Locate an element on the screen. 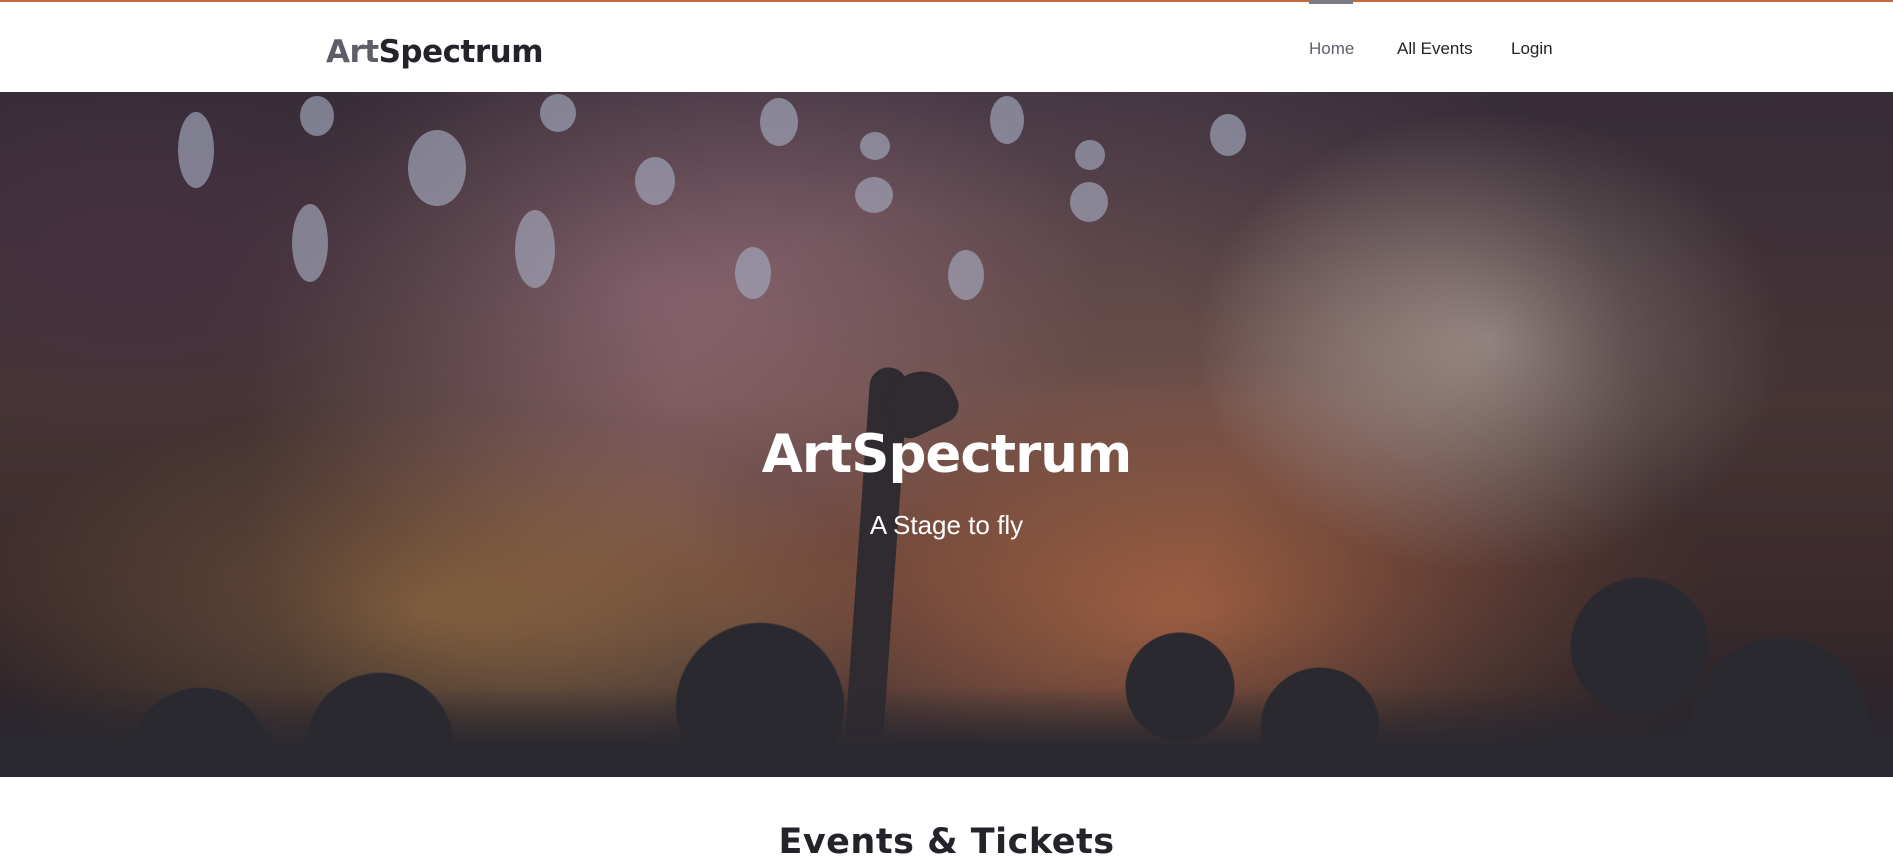 The width and height of the screenshot is (1893, 868). site-logo: ArtSpectrum is located at coordinates (435, 52).